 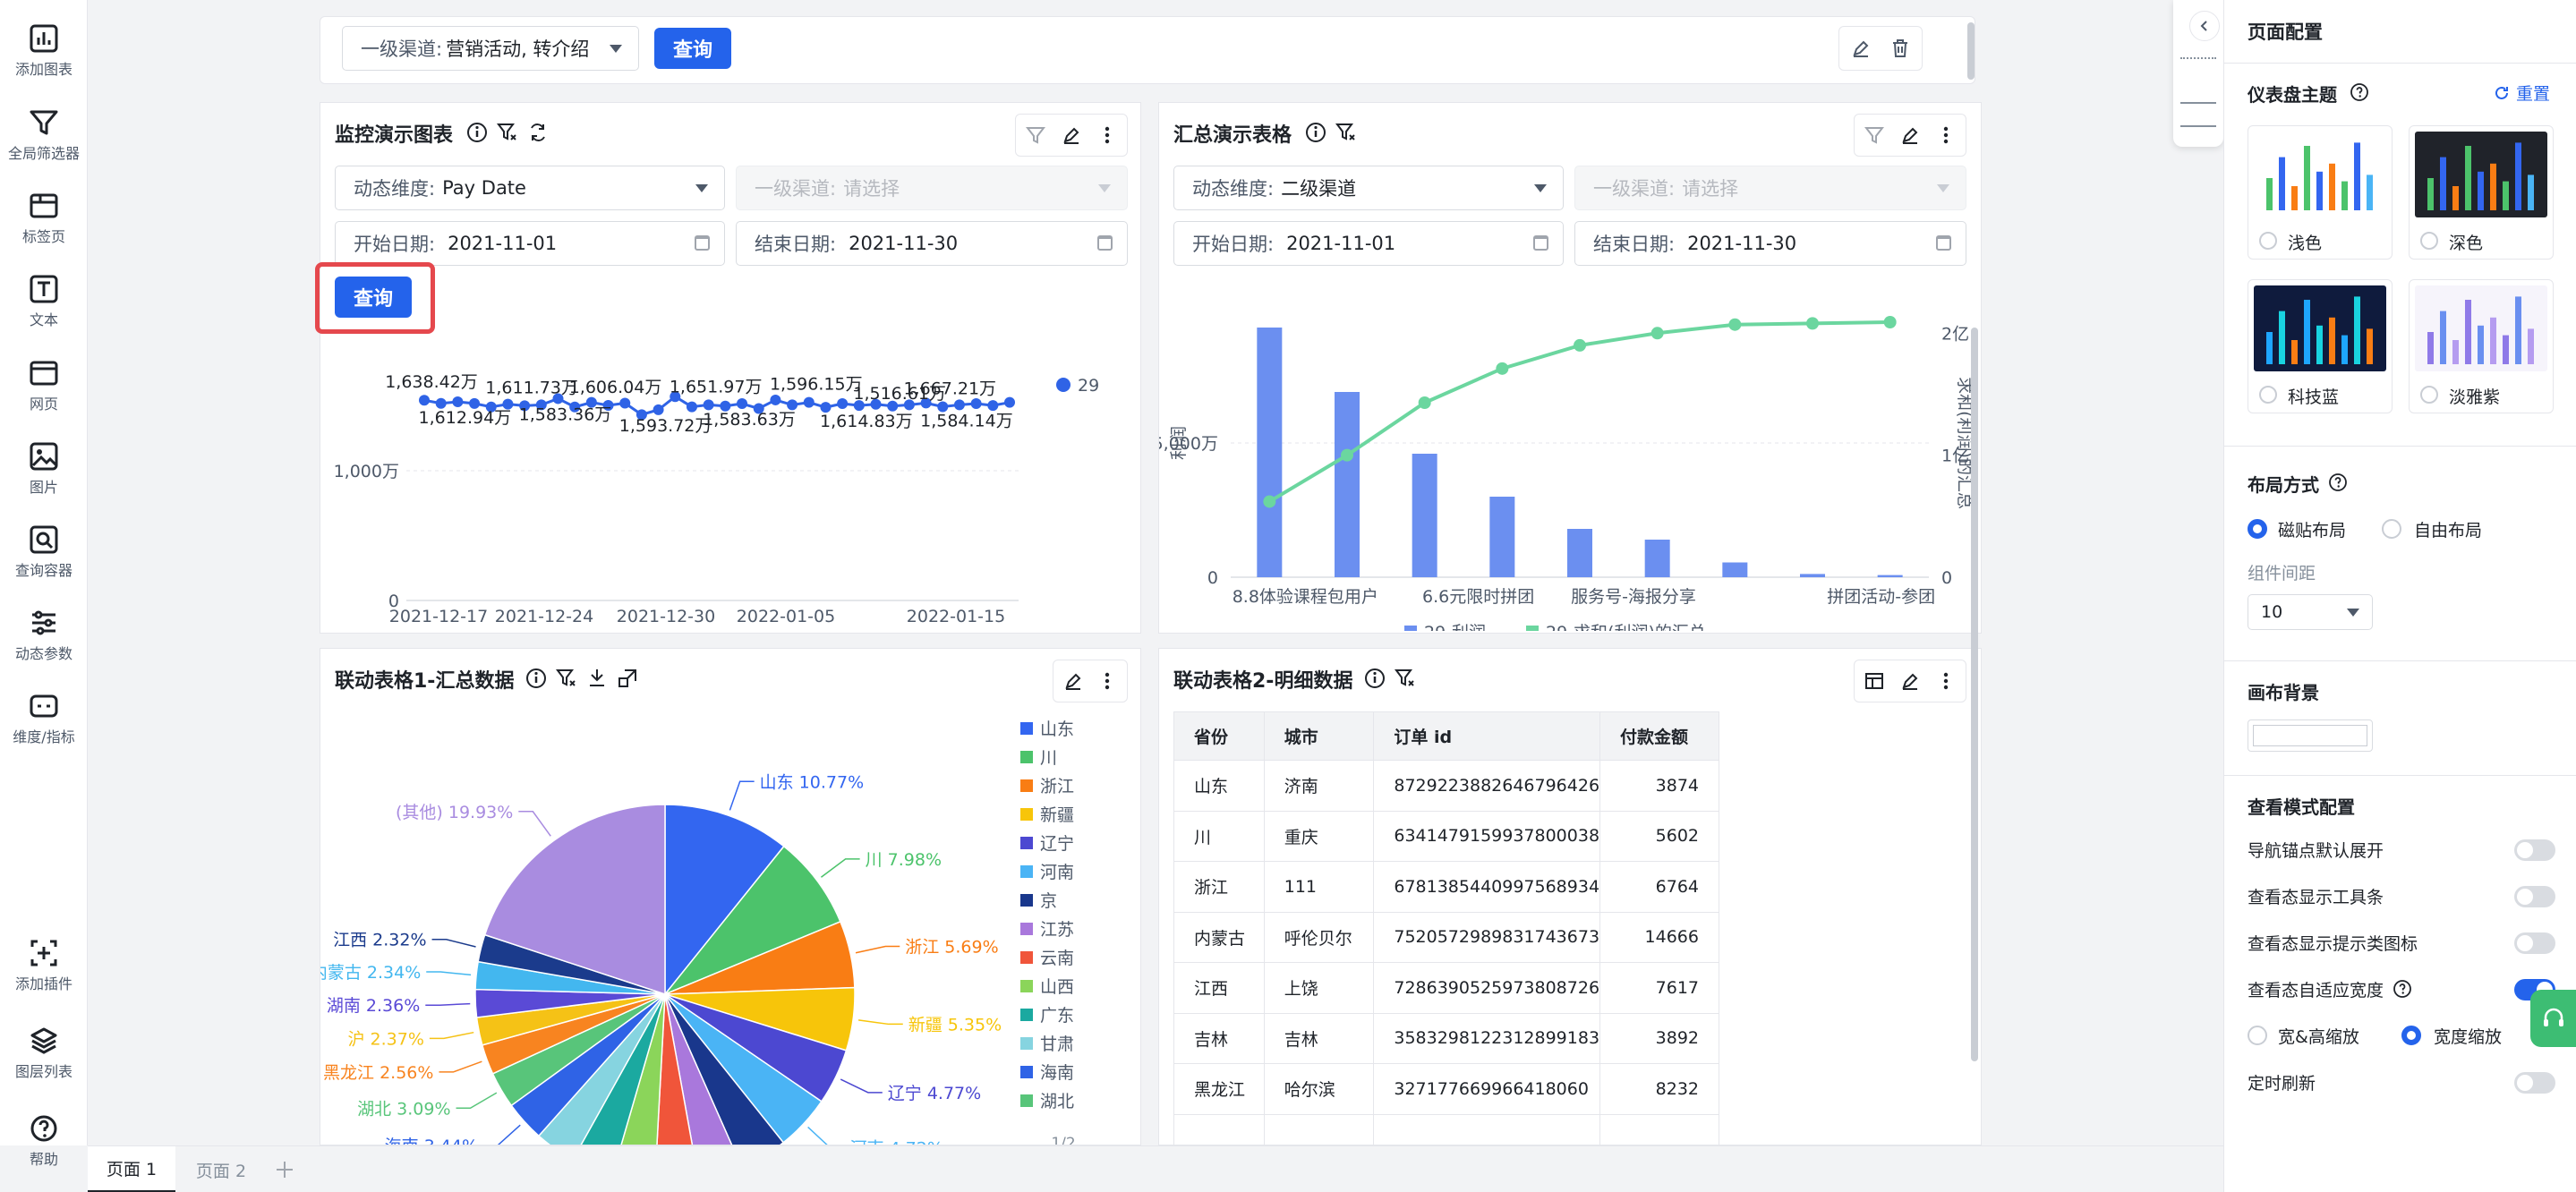 I want to click on dimension-select: 动态维度: 二级渠道, so click(x=1368, y=188).